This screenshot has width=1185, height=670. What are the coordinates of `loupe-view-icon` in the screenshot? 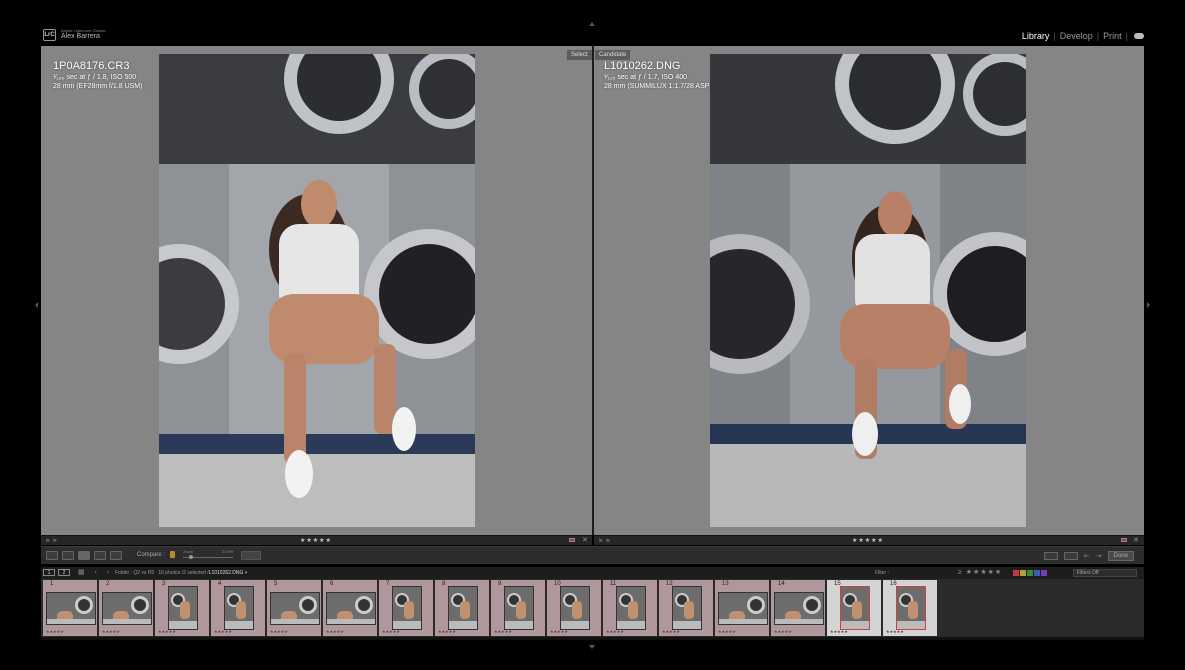 It's located at (68, 555).